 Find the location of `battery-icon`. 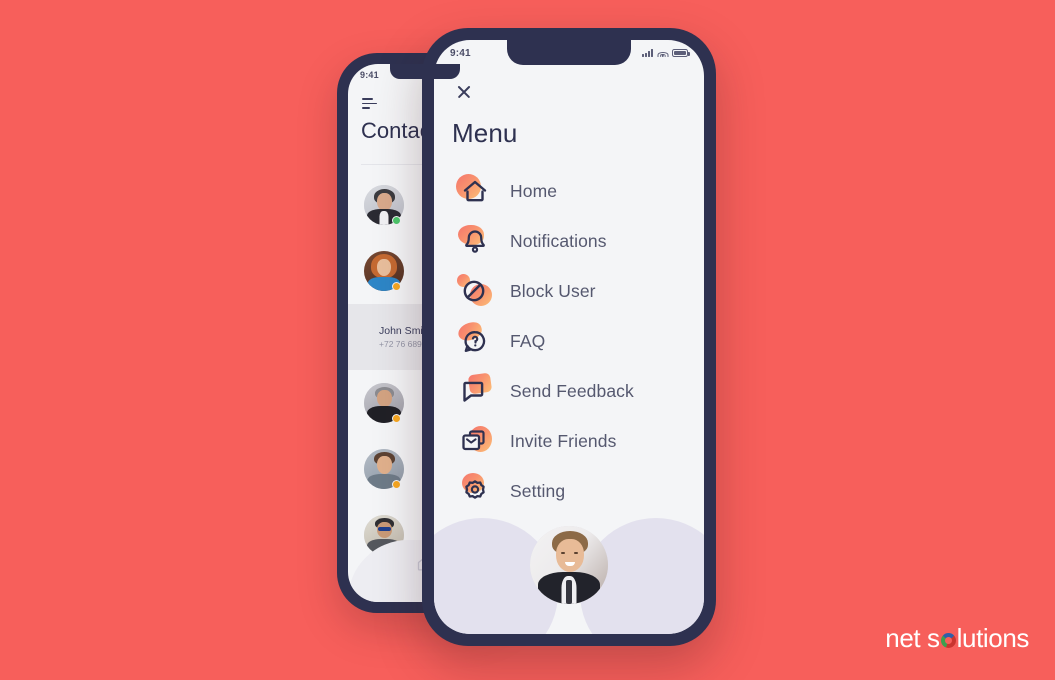

battery-icon is located at coordinates (681, 53).